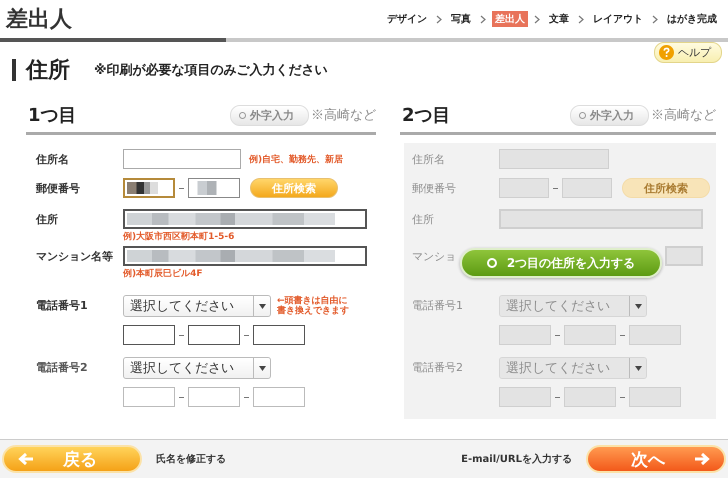  What do you see at coordinates (618, 20) in the screenshot?
I see `step-label: レイアウト` at bounding box center [618, 20].